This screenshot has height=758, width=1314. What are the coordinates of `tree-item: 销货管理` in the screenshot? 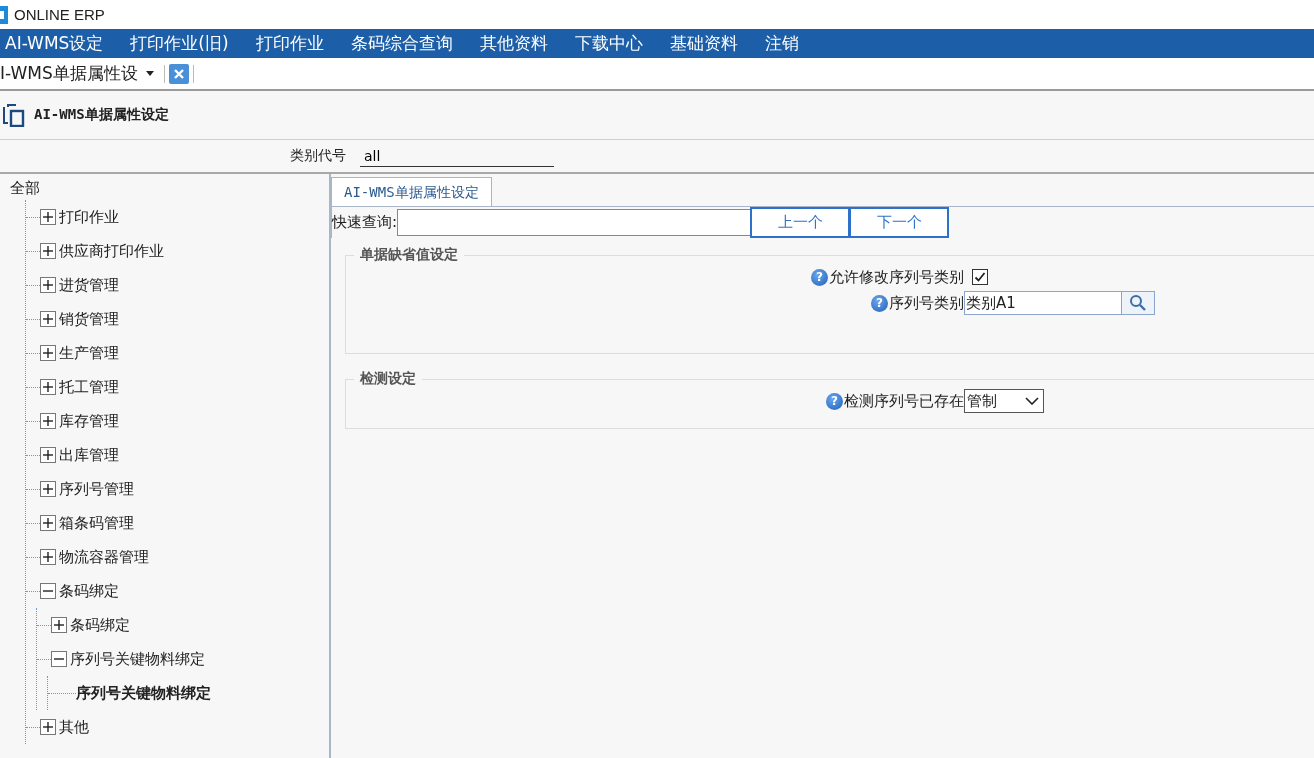 It's located at (89, 319).